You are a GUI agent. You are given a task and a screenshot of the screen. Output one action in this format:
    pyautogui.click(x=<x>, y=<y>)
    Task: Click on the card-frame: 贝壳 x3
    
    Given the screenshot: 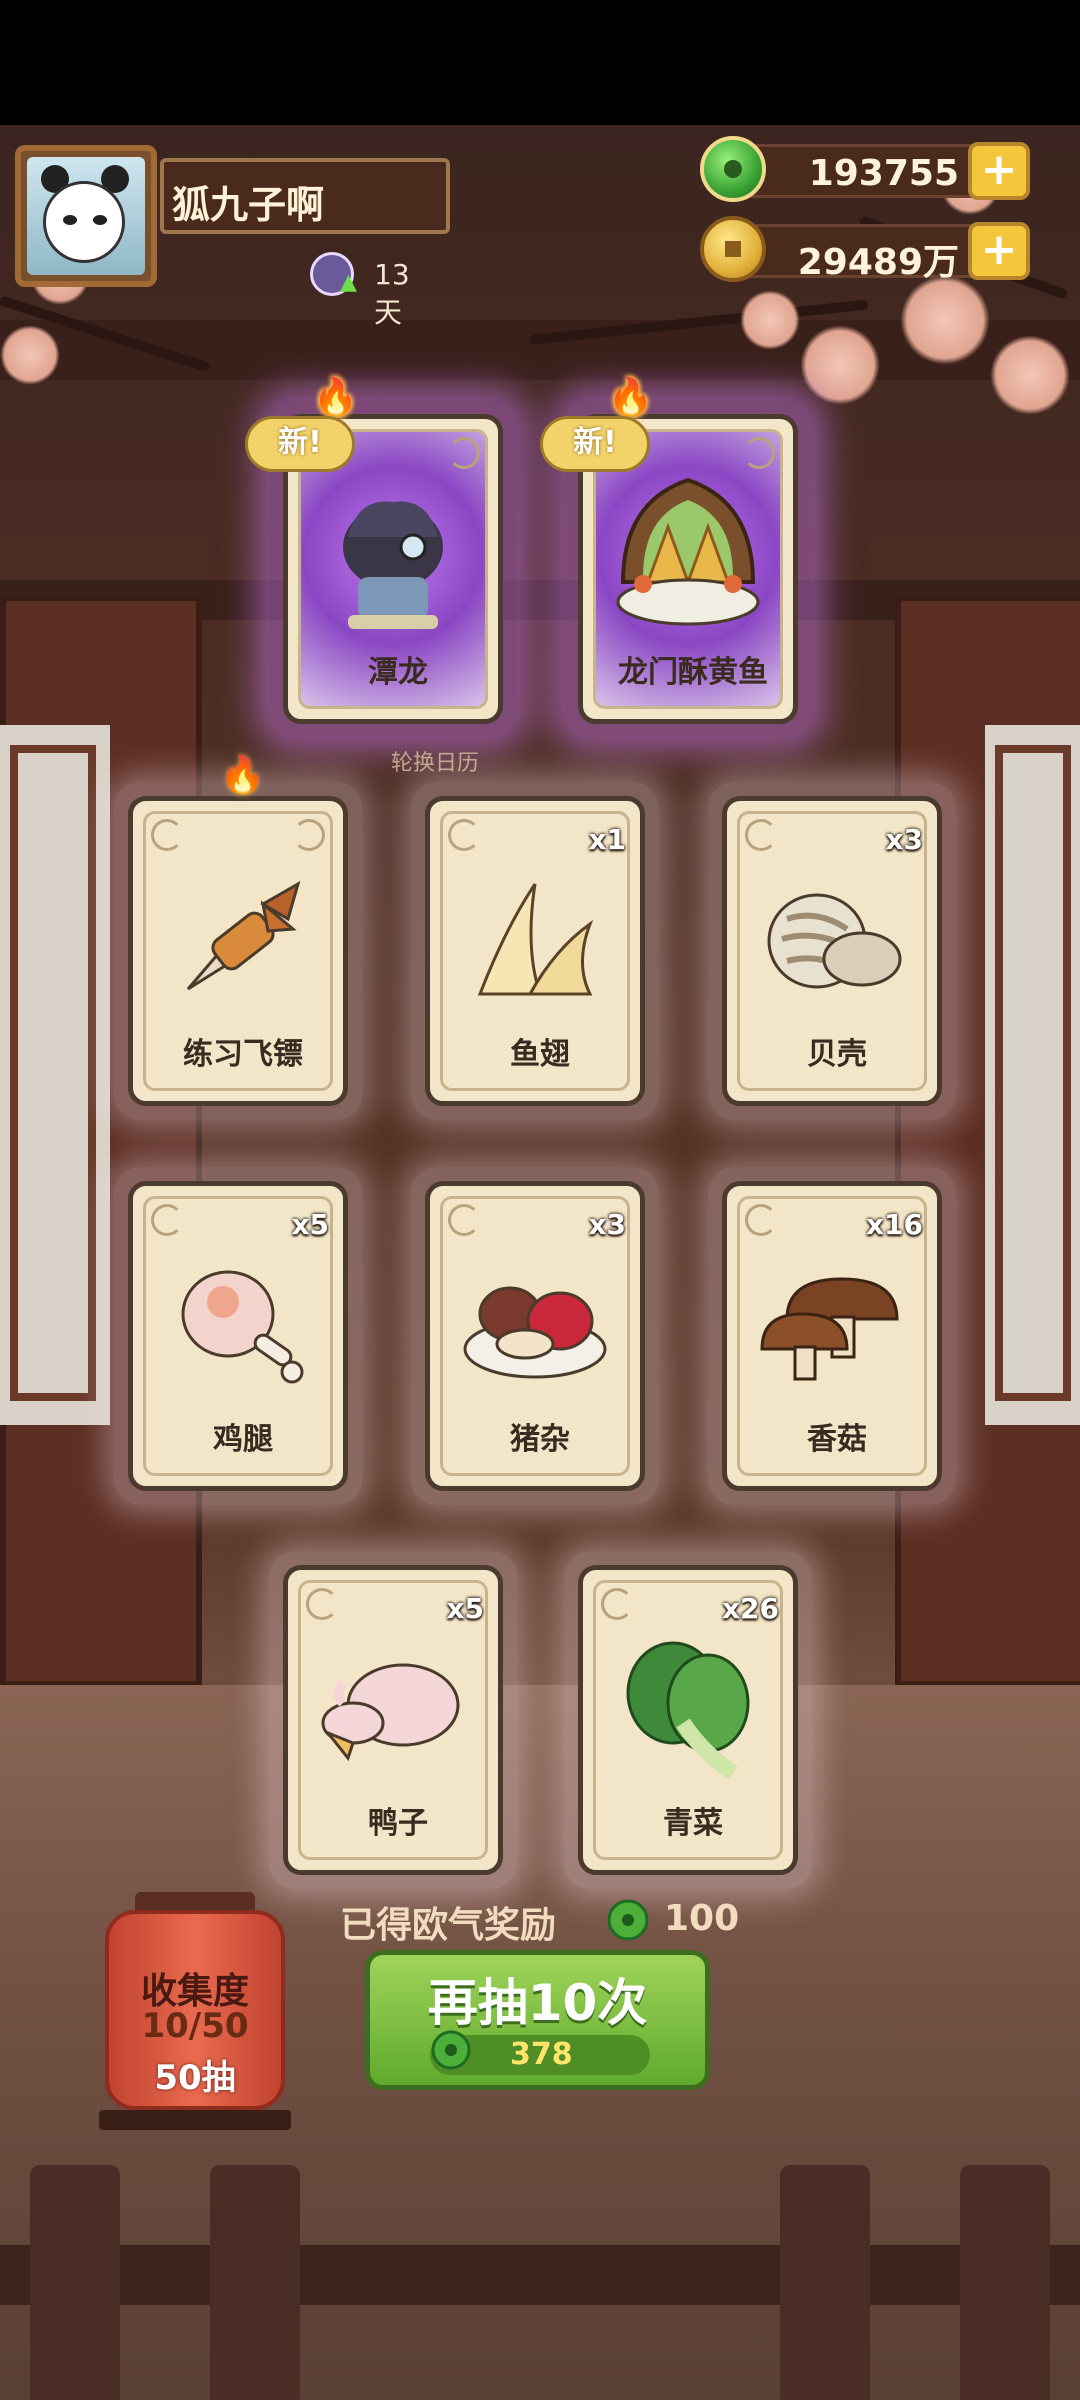 What is the action you would take?
    pyautogui.click(x=832, y=951)
    